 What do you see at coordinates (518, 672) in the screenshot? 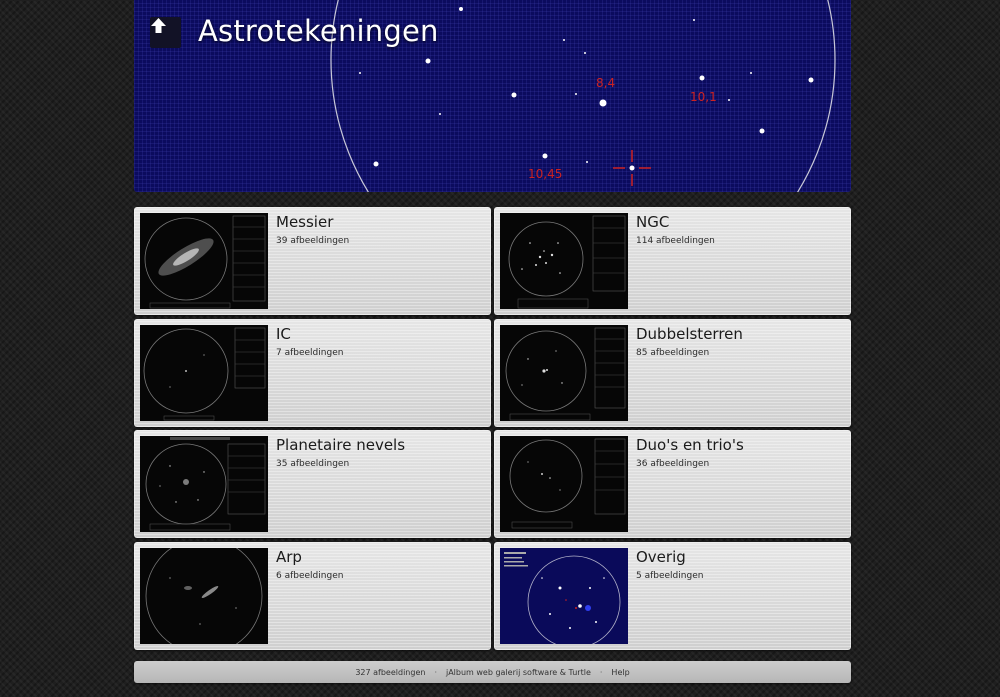
I see `footer-credit-link: jAlbum web galerij software & Turtle` at bounding box center [518, 672].